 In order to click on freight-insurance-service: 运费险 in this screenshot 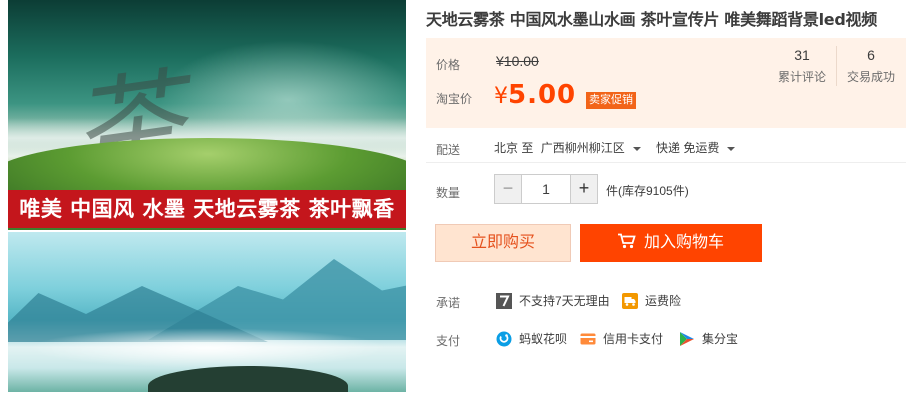, I will do `click(651, 300)`.